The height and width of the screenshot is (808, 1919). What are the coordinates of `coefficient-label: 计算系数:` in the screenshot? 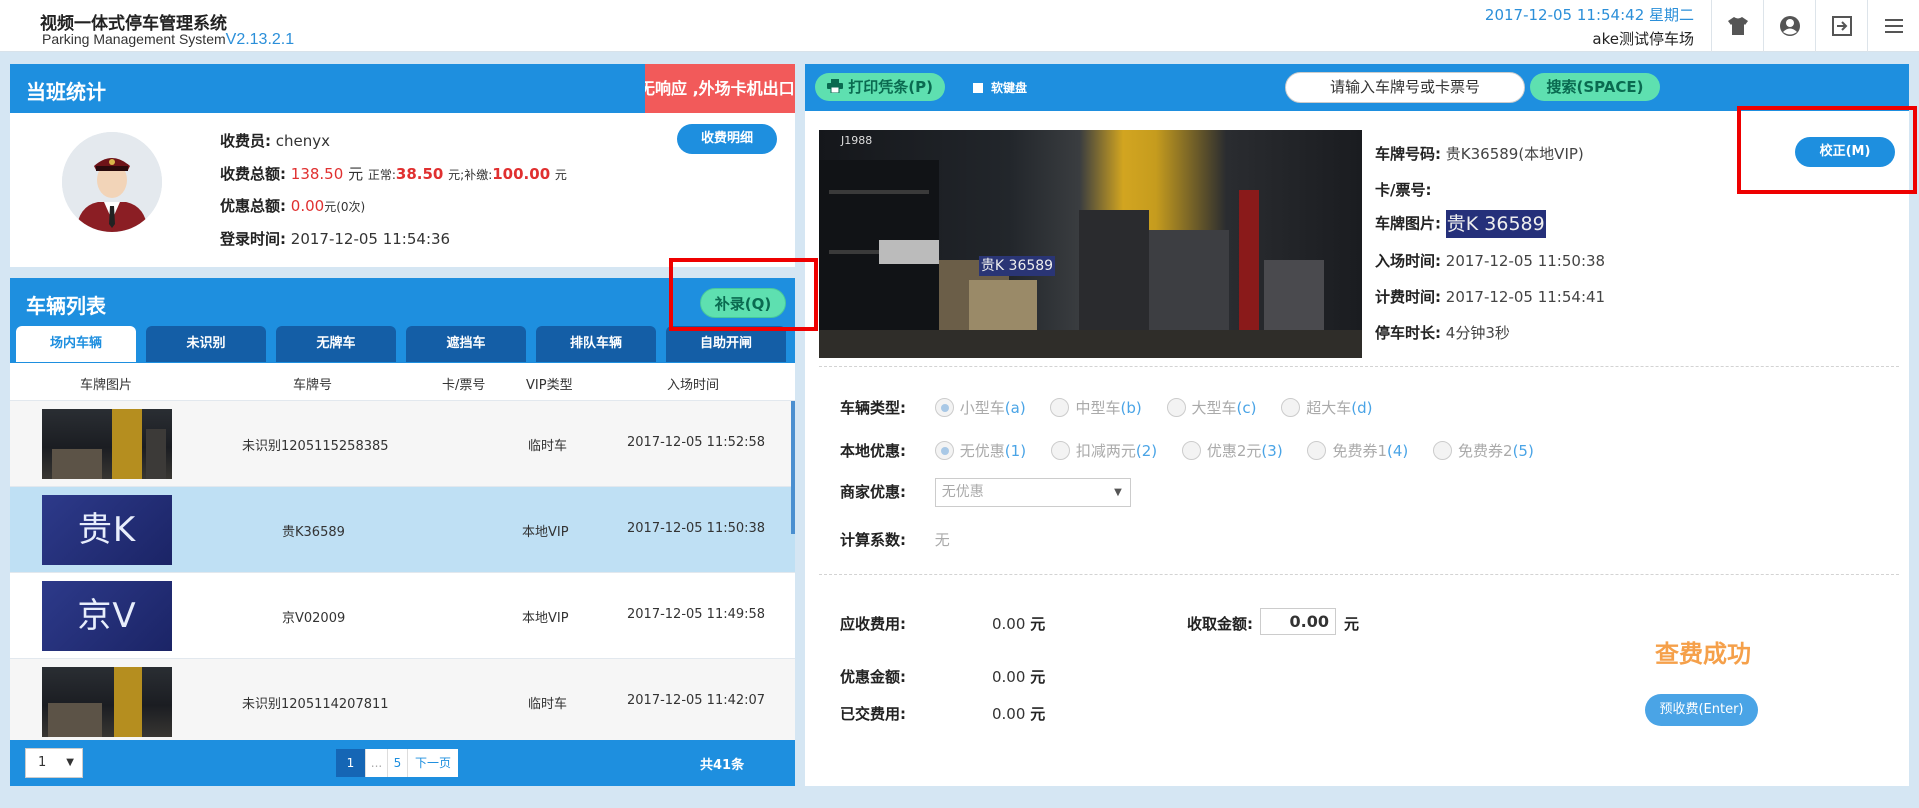 It's located at (873, 540).